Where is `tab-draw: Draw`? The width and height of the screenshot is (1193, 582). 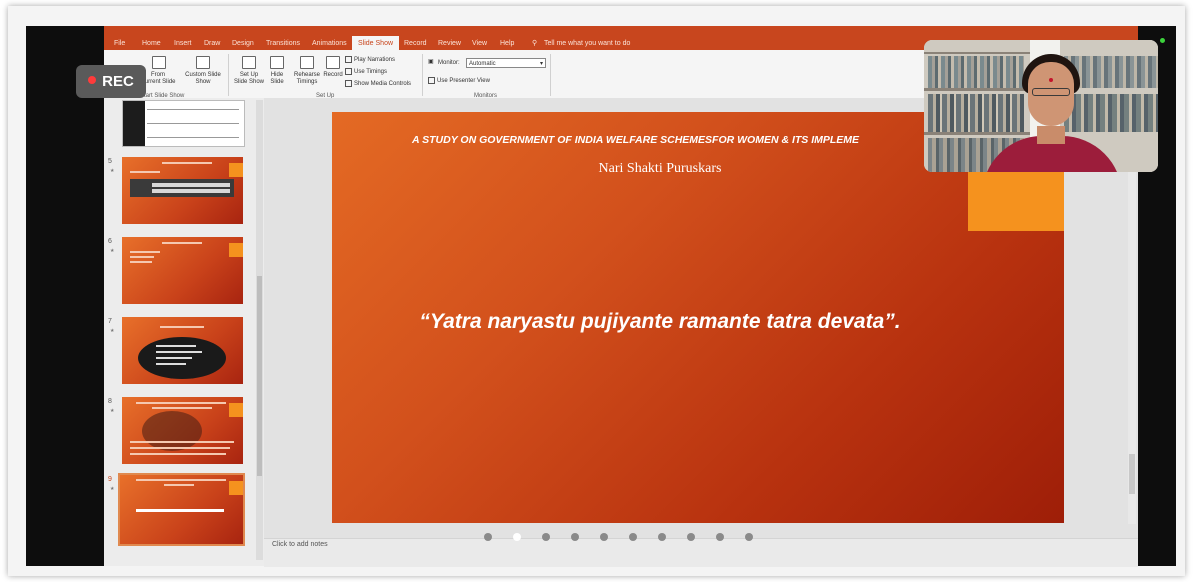
tab-draw: Draw is located at coordinates (212, 43).